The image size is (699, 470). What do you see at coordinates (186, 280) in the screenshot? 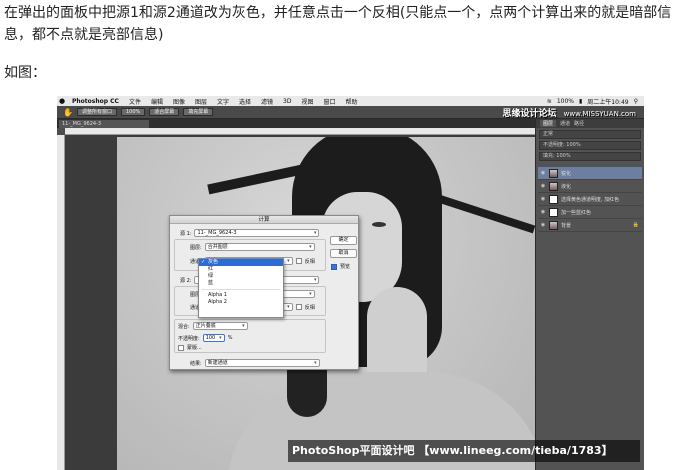
I see `source2-label: 源 2:` at bounding box center [186, 280].